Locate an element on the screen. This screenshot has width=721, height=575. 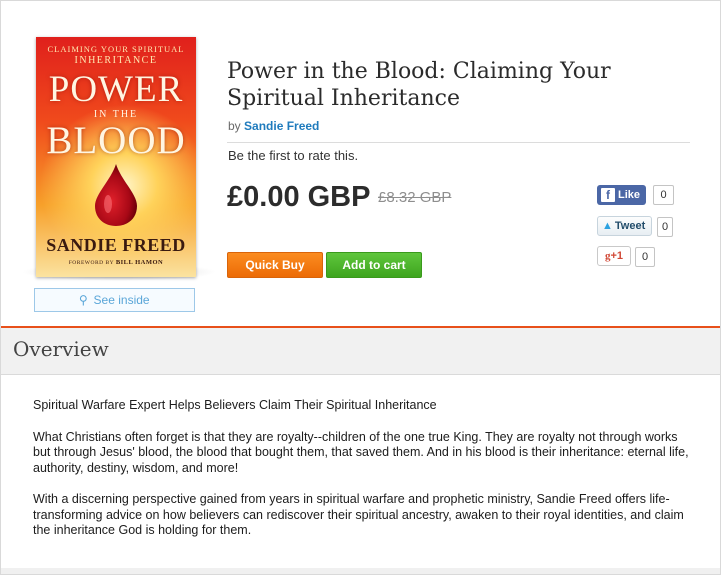
original-price: £8.32 GBP is located at coordinates (415, 197).